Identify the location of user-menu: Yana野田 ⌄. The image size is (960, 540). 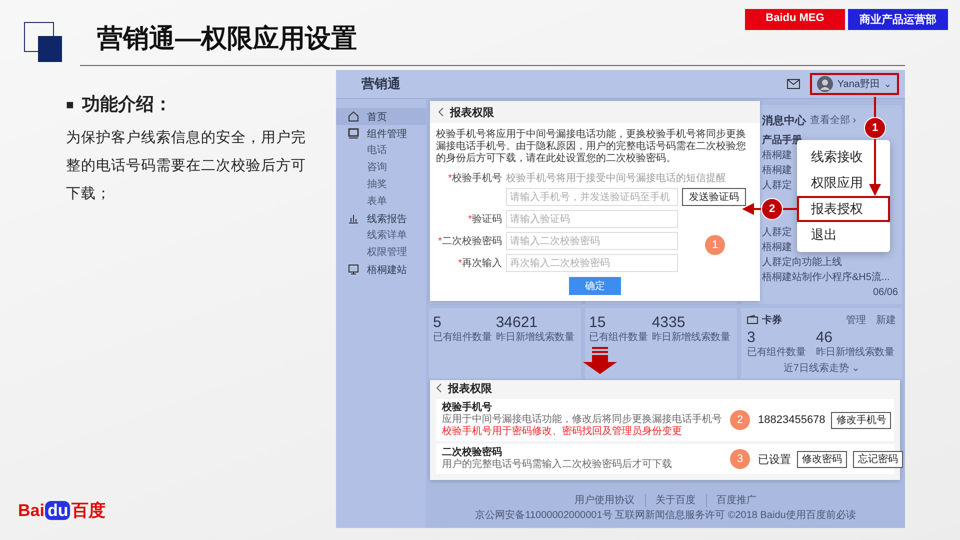
(854, 84).